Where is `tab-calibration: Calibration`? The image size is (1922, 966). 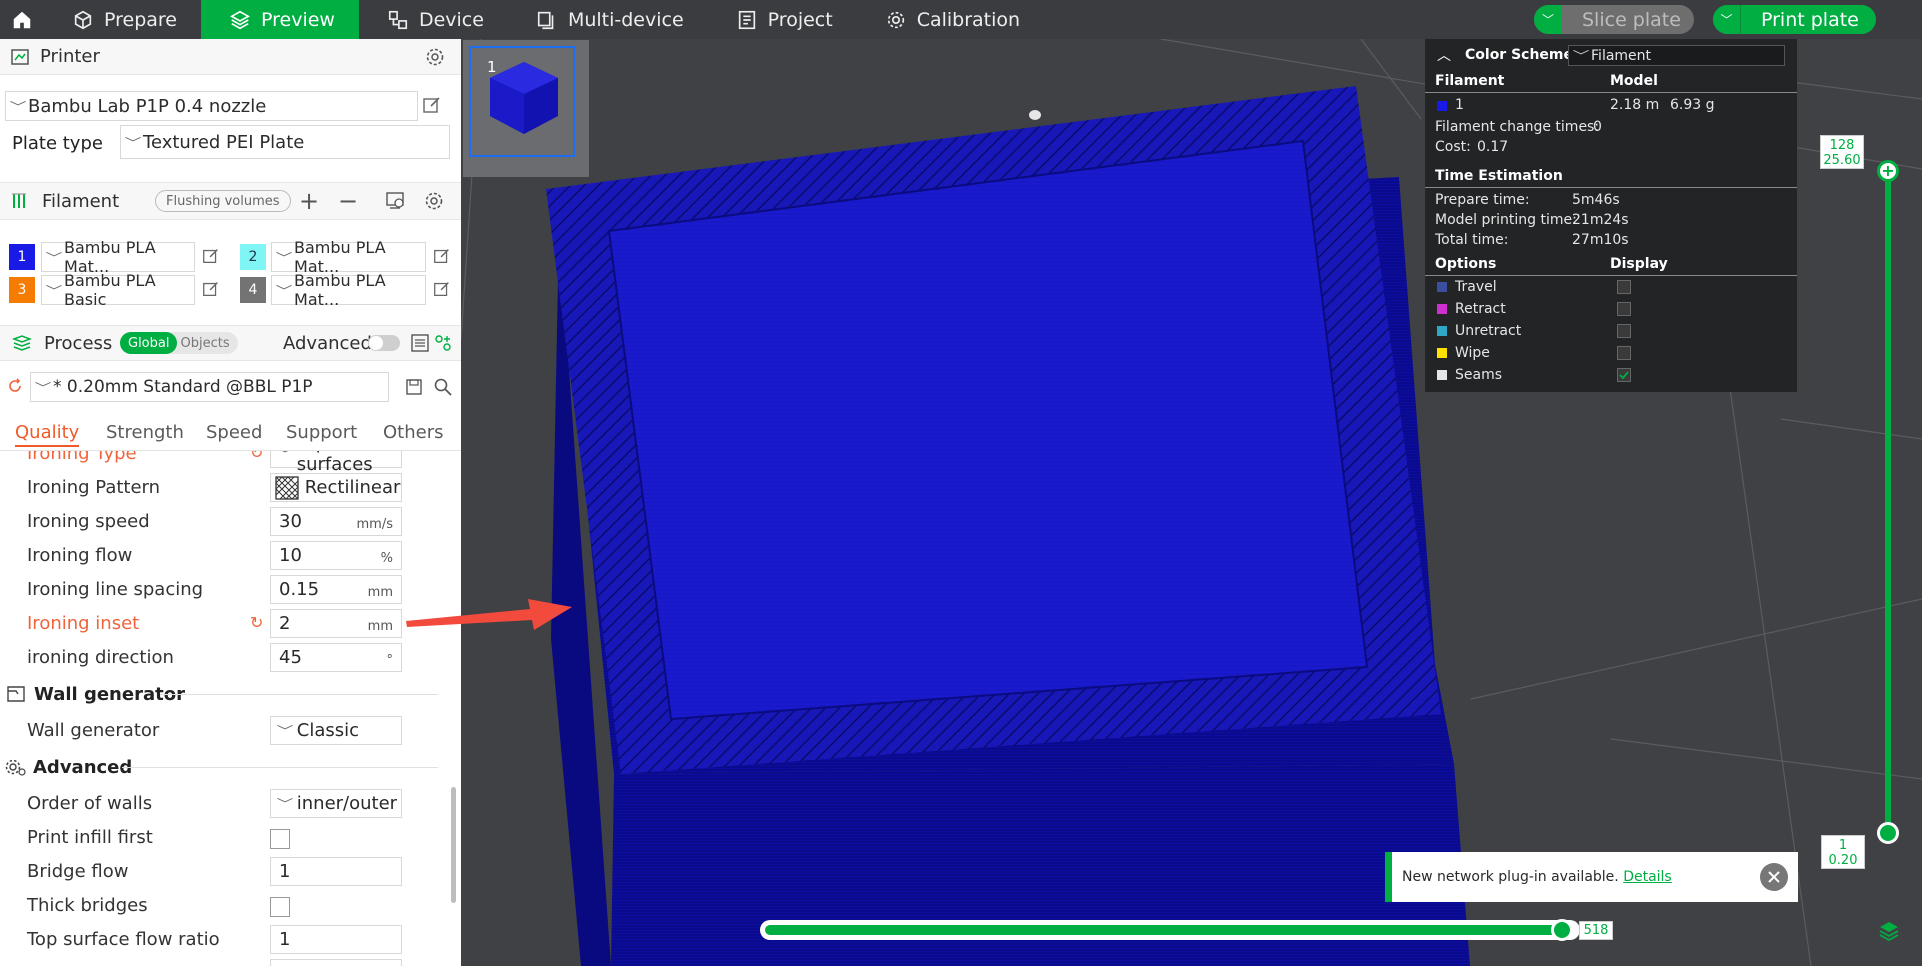 tab-calibration: Calibration is located at coordinates (950, 19).